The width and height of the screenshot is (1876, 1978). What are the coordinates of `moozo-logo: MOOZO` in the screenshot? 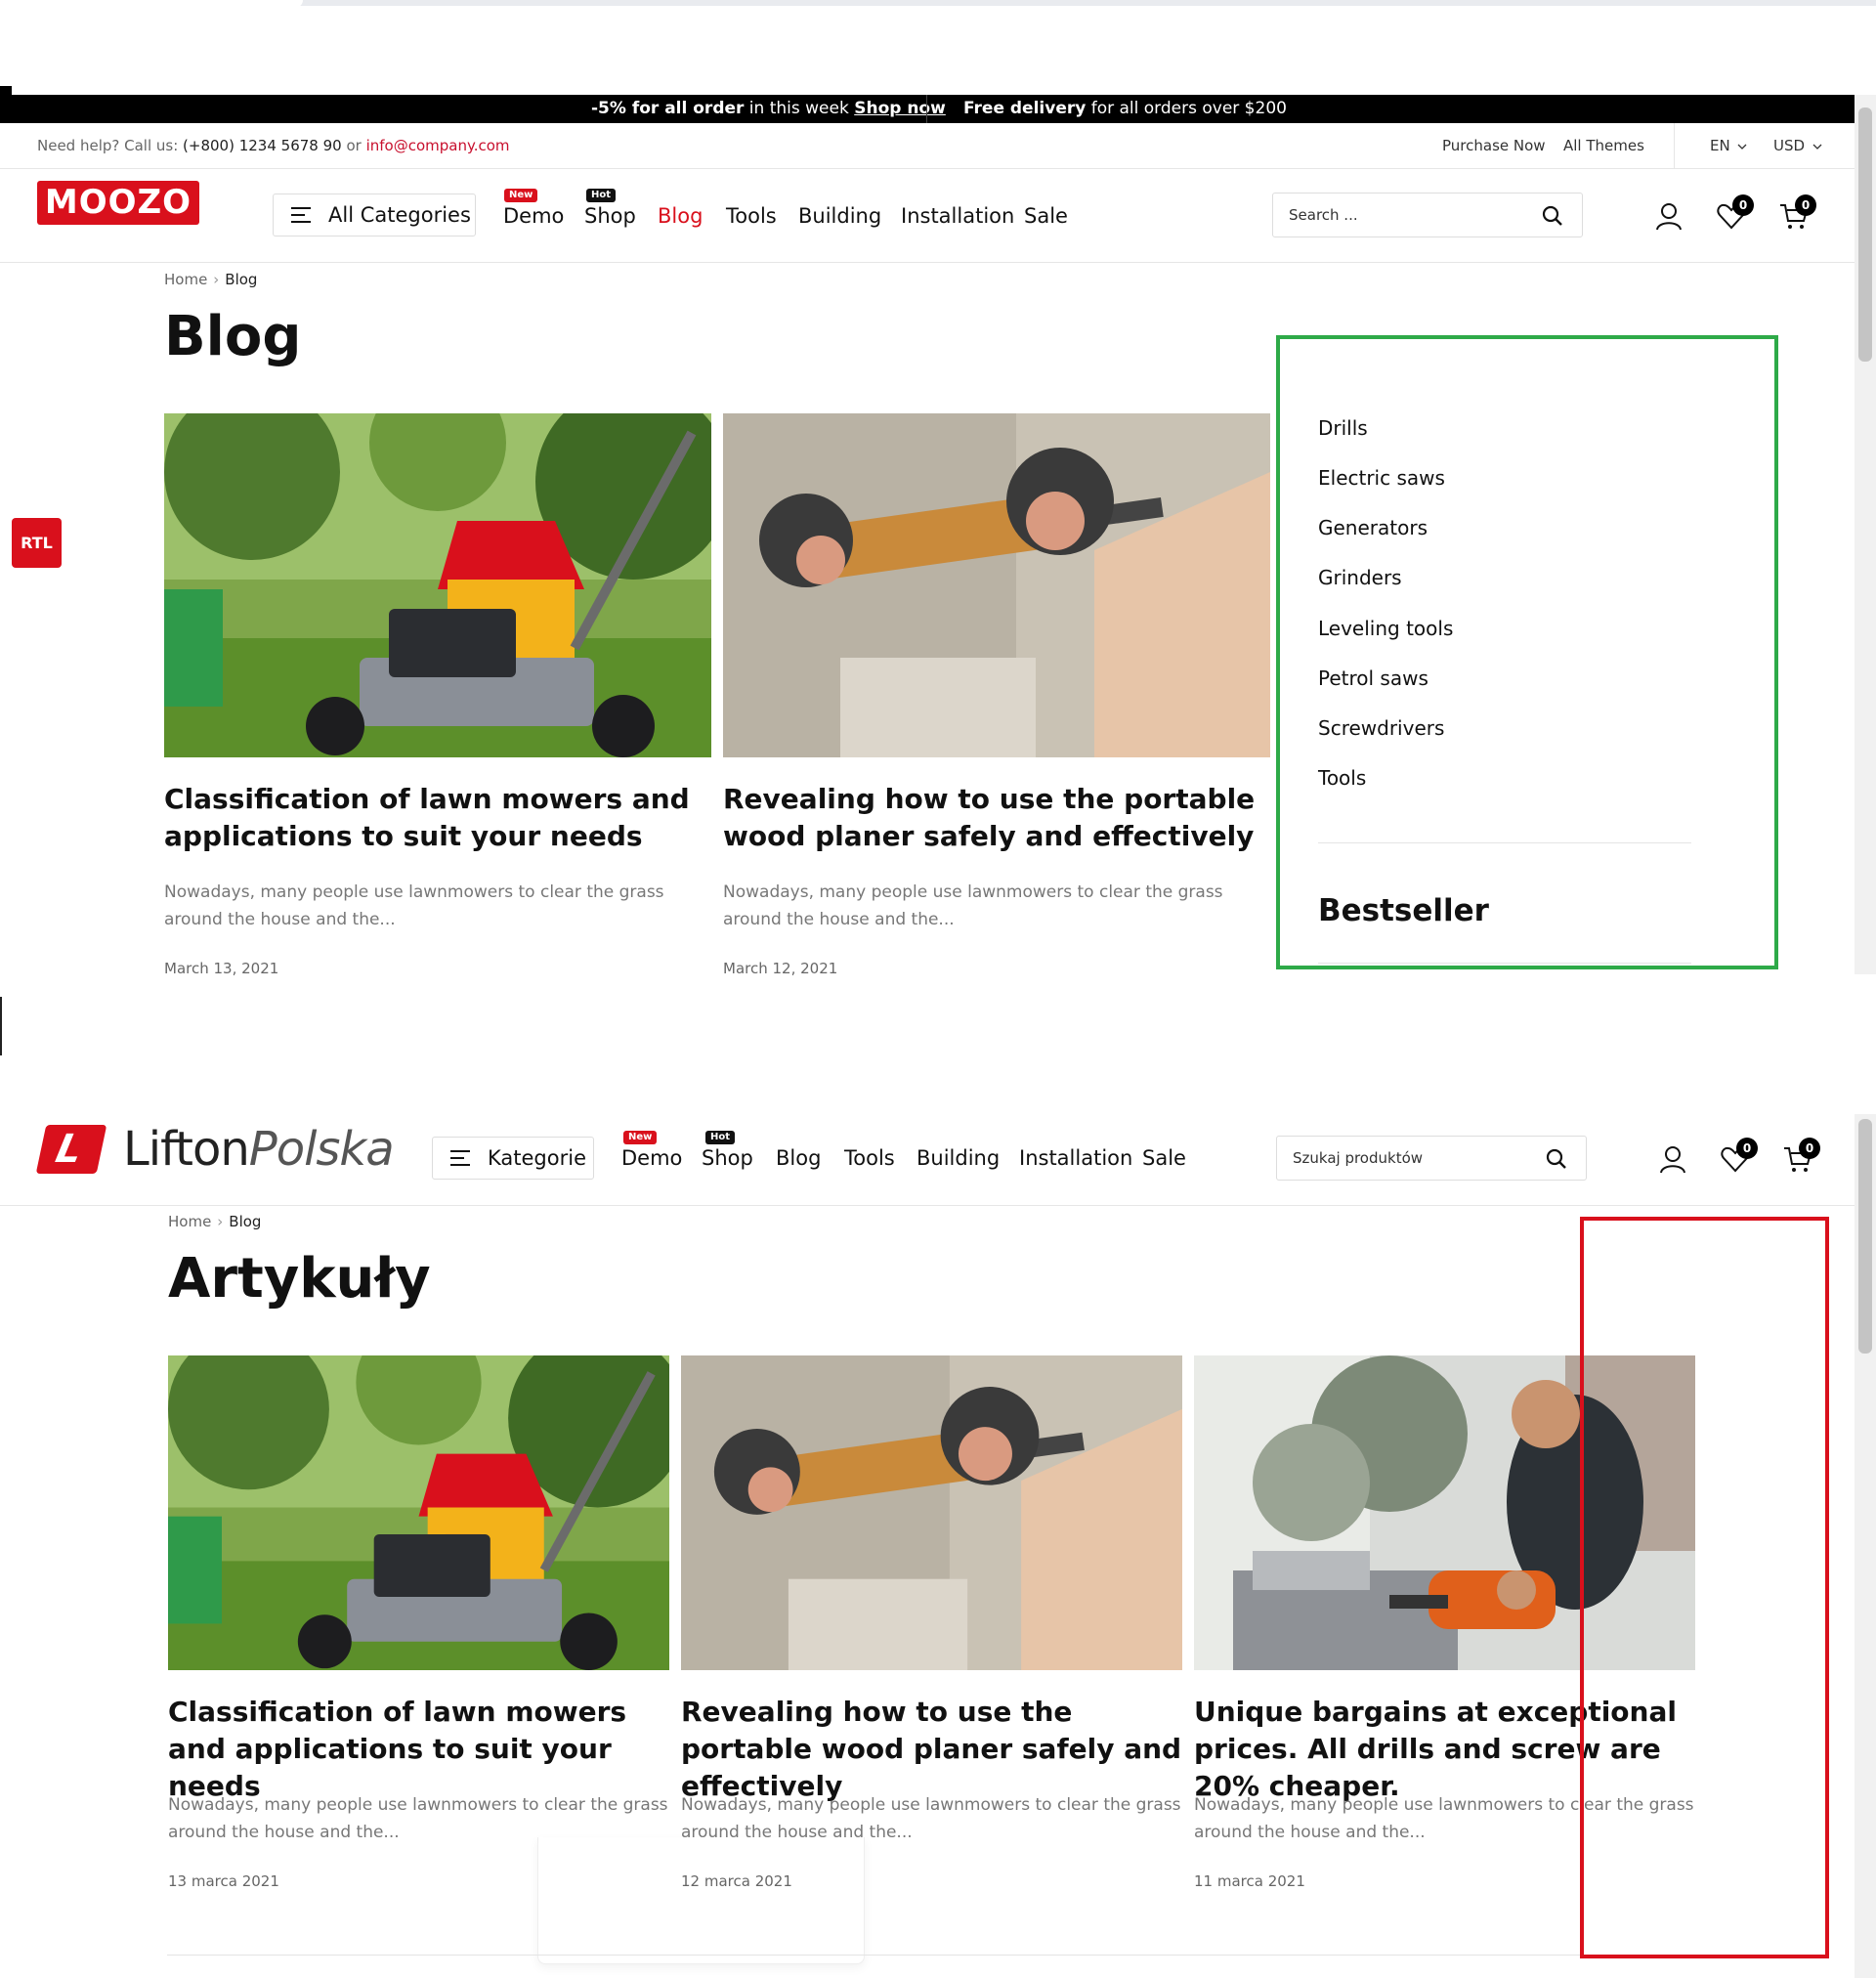 It's located at (118, 203).